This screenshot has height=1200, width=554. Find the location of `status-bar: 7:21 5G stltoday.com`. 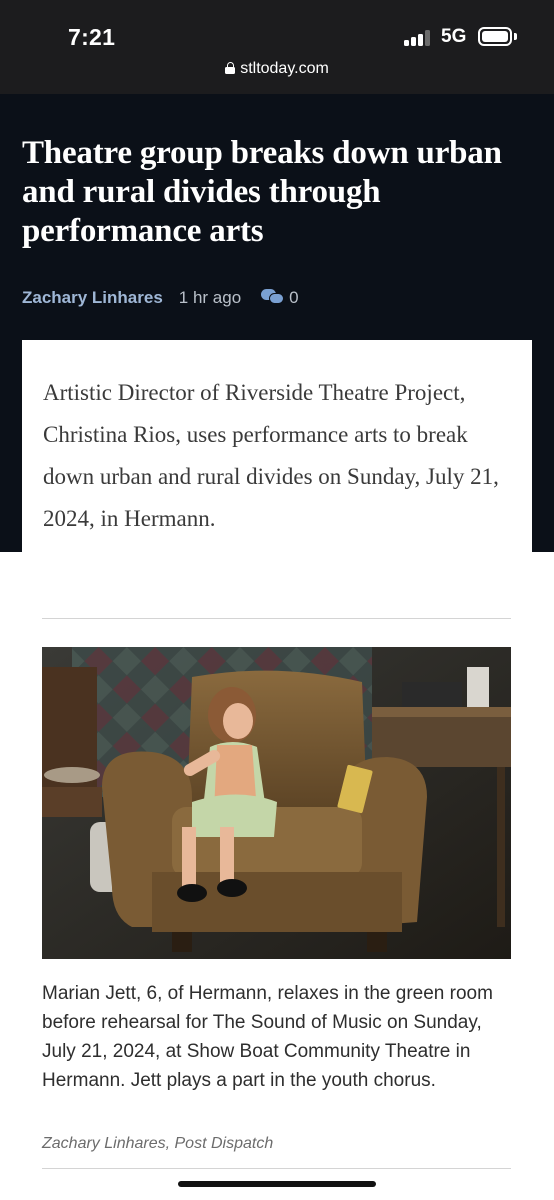

status-bar: 7:21 5G stltoday.com is located at coordinates (277, 47).